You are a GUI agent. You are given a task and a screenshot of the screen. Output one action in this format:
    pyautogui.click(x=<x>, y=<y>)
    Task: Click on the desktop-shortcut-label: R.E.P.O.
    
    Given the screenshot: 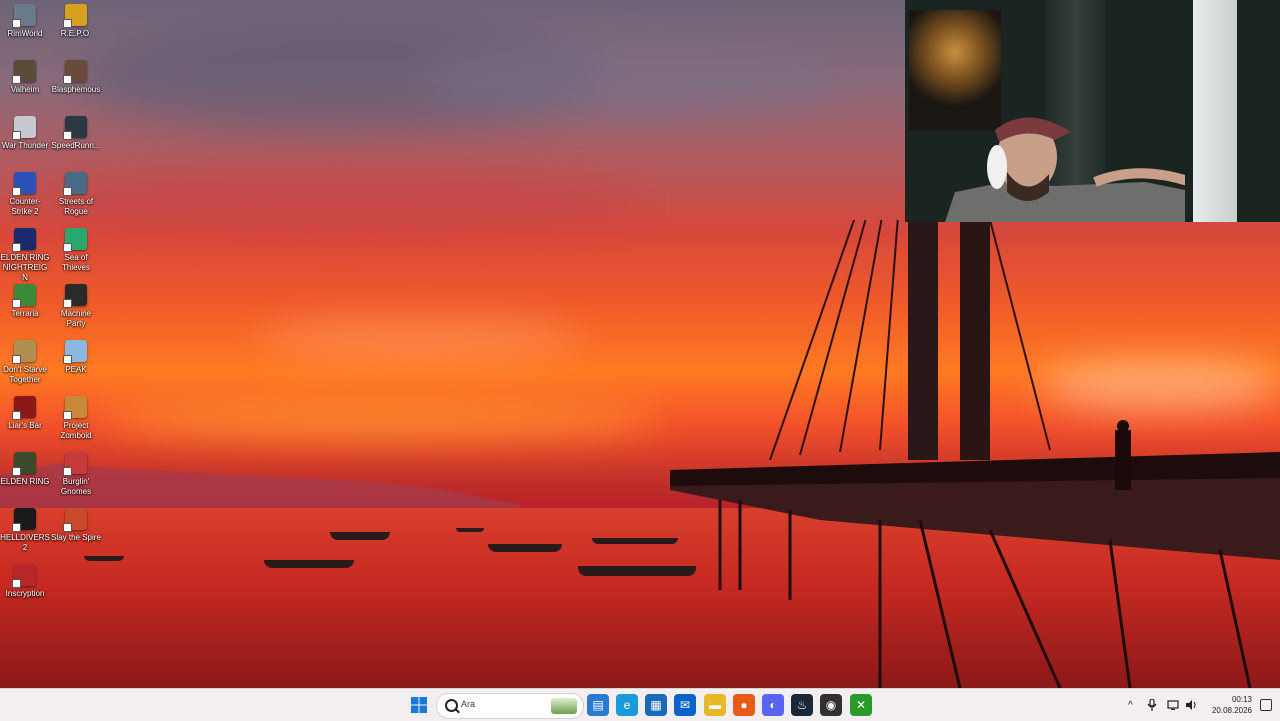 What is the action you would take?
    pyautogui.click(x=76, y=33)
    